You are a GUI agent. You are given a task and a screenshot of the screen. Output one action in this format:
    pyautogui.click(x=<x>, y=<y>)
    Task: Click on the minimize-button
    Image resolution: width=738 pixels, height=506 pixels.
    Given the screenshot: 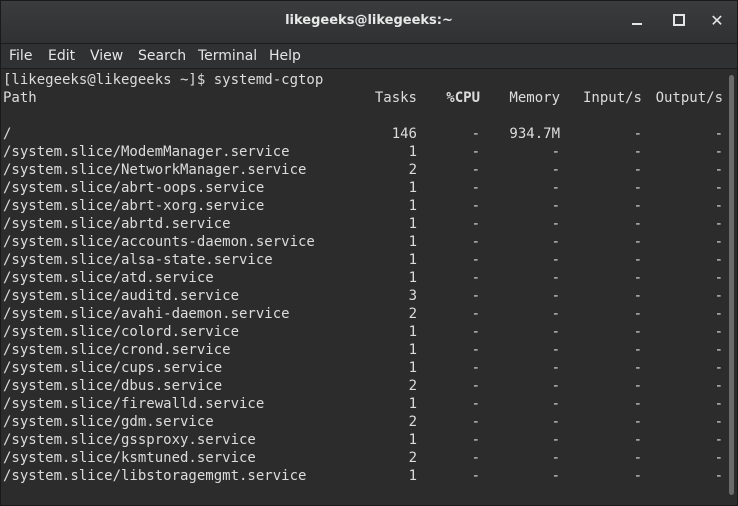 What is the action you would take?
    pyautogui.click(x=637, y=21)
    